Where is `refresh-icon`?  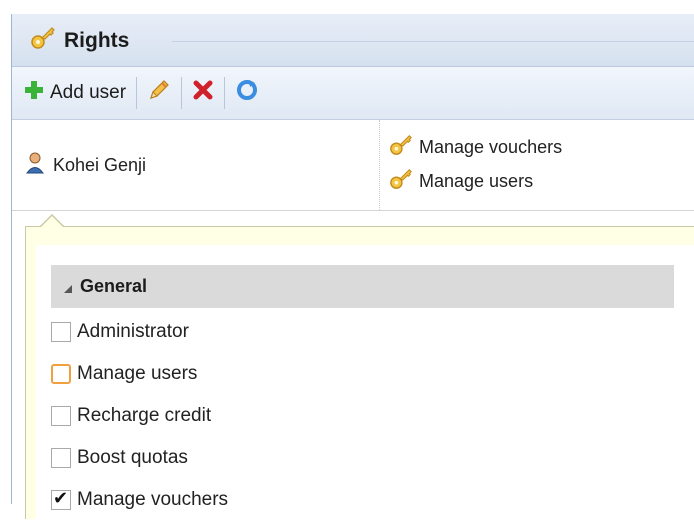 refresh-icon is located at coordinates (247, 93).